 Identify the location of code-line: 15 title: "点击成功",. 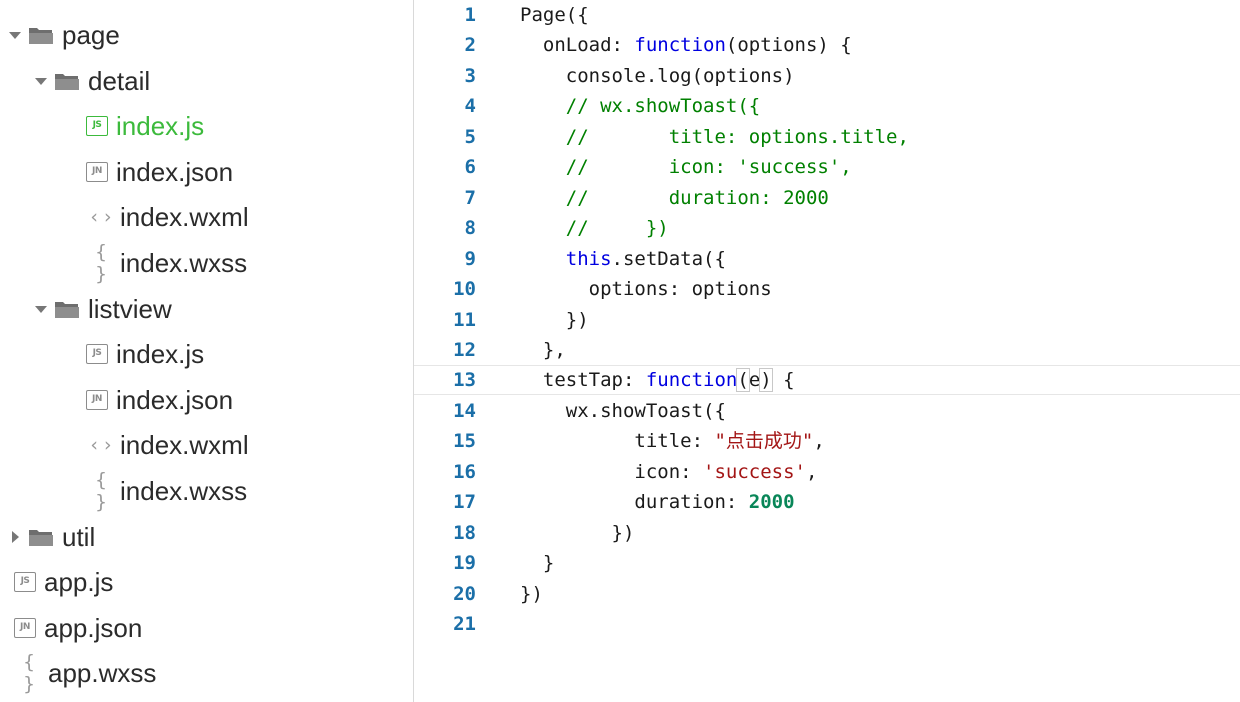
(827, 441).